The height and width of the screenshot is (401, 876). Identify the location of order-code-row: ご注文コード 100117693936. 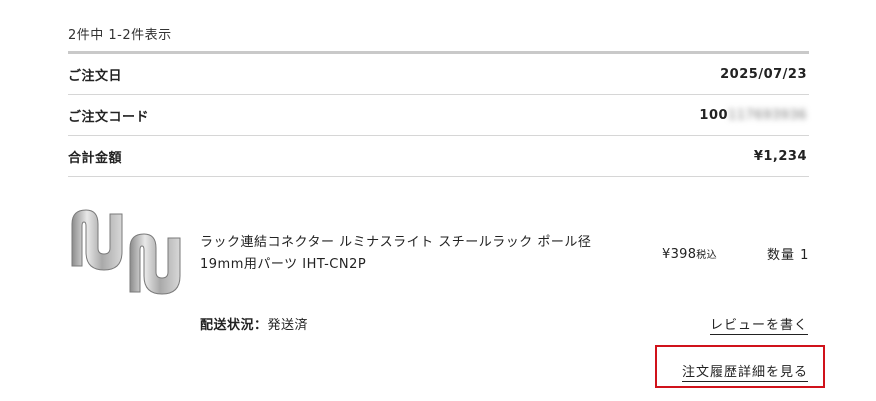
(438, 115).